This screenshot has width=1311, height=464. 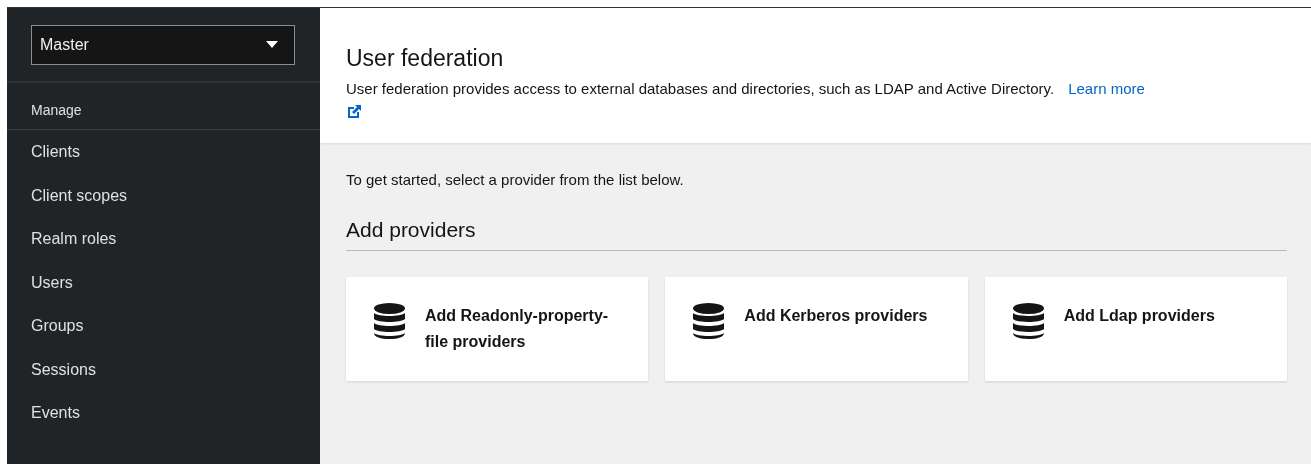 What do you see at coordinates (163, 195) in the screenshot?
I see `nav-item: Client scopes` at bounding box center [163, 195].